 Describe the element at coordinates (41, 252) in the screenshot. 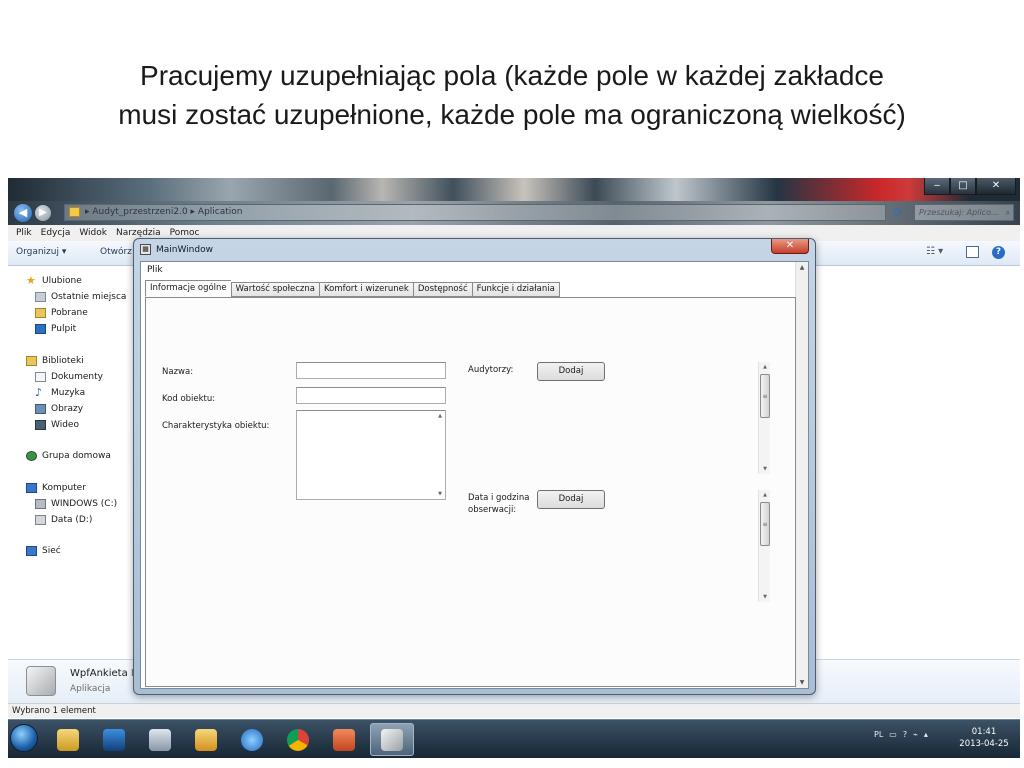

I see `organize-button: Organizuj ▾` at that location.